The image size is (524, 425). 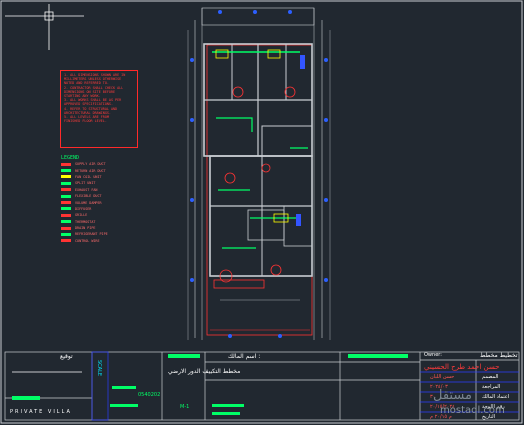 What do you see at coordinates (185, 407) in the screenshot?
I see `sheet-number: M-1` at bounding box center [185, 407].